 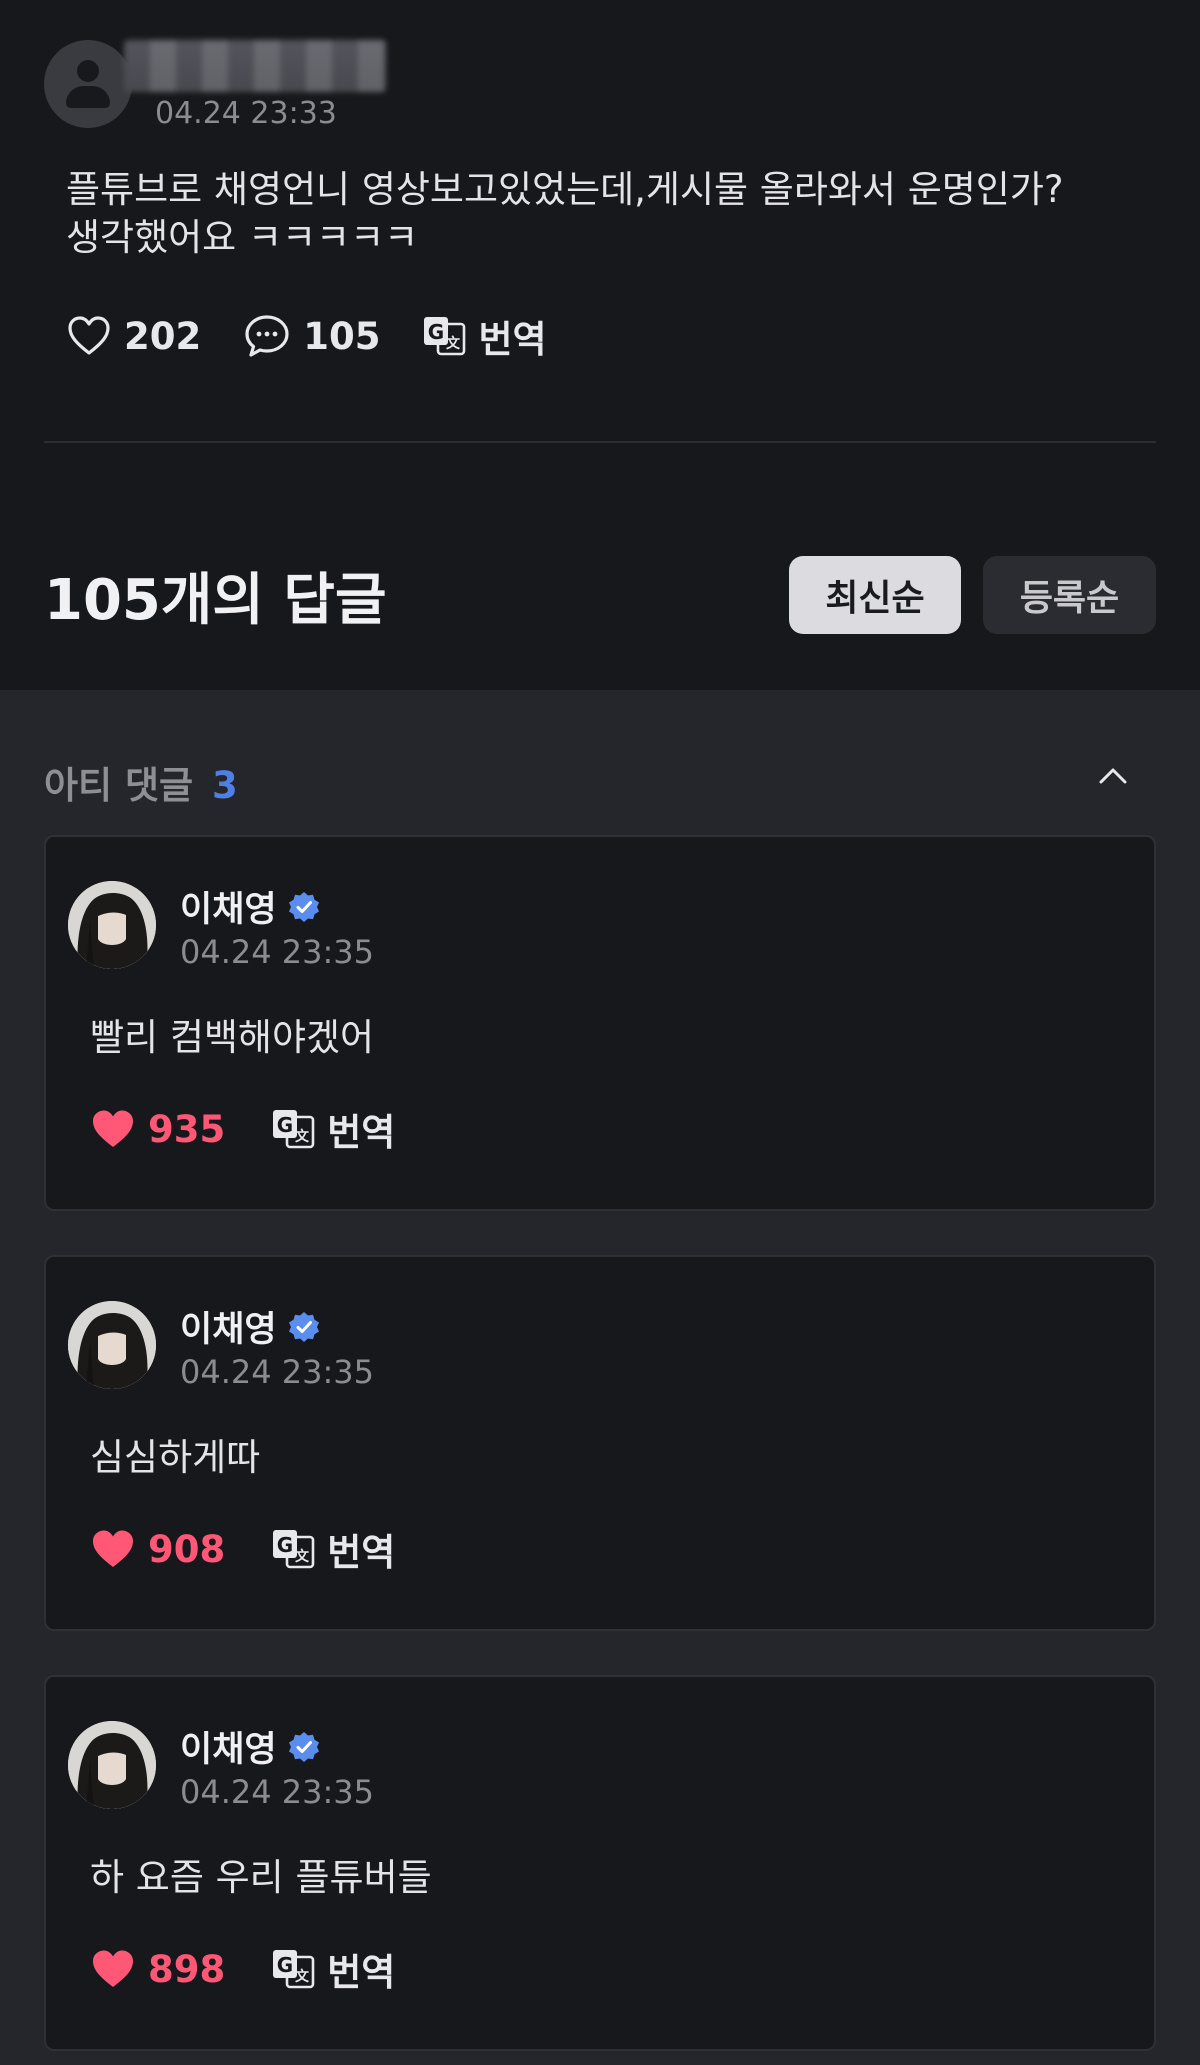 What do you see at coordinates (187, 1549) in the screenshot?
I see `like-count: 908` at bounding box center [187, 1549].